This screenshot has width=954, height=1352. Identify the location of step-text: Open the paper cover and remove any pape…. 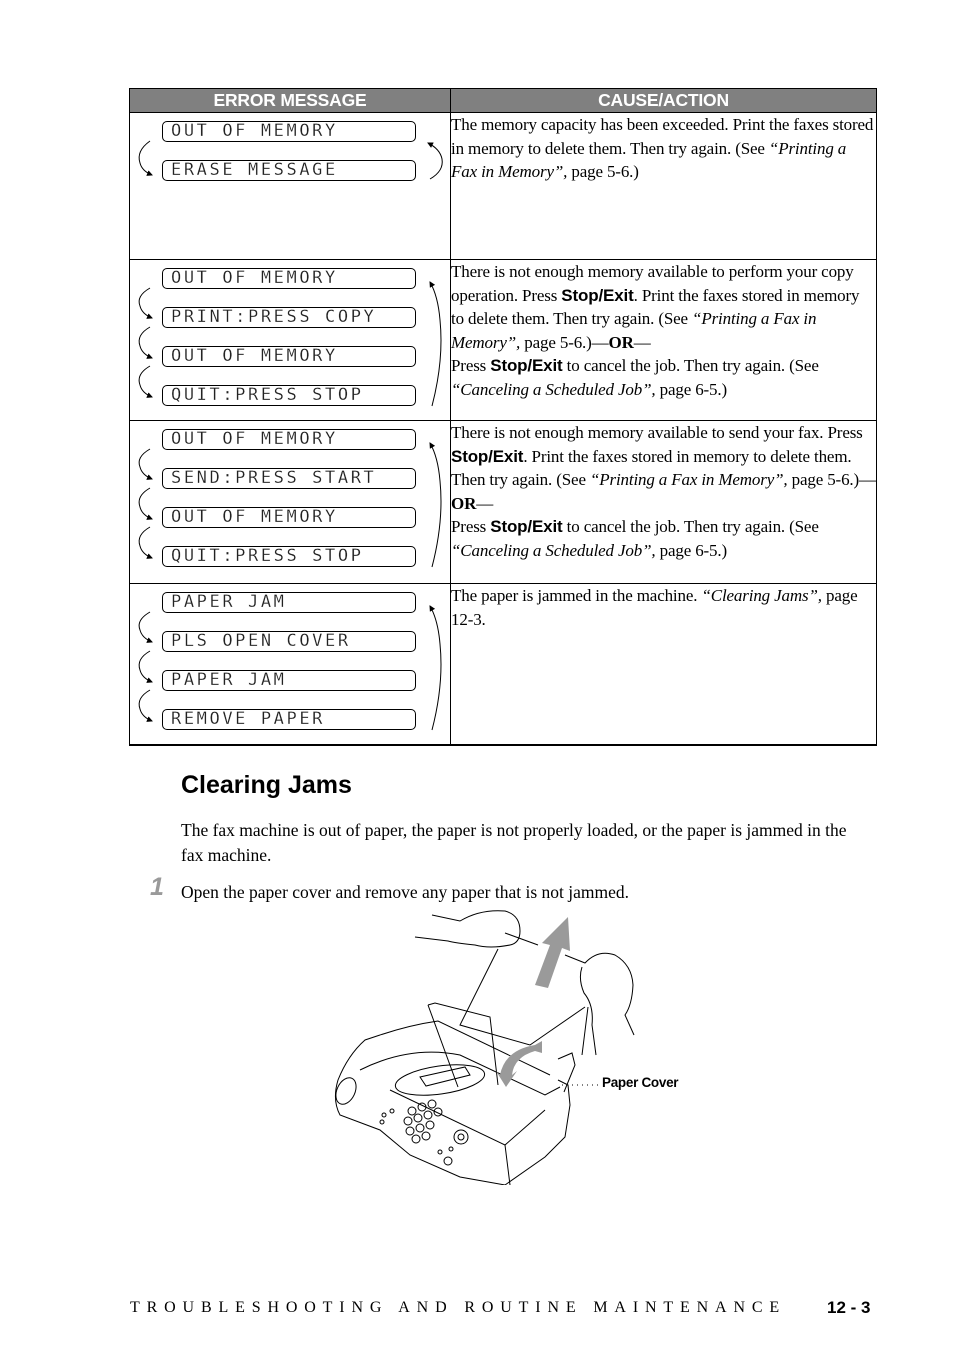
(405, 892).